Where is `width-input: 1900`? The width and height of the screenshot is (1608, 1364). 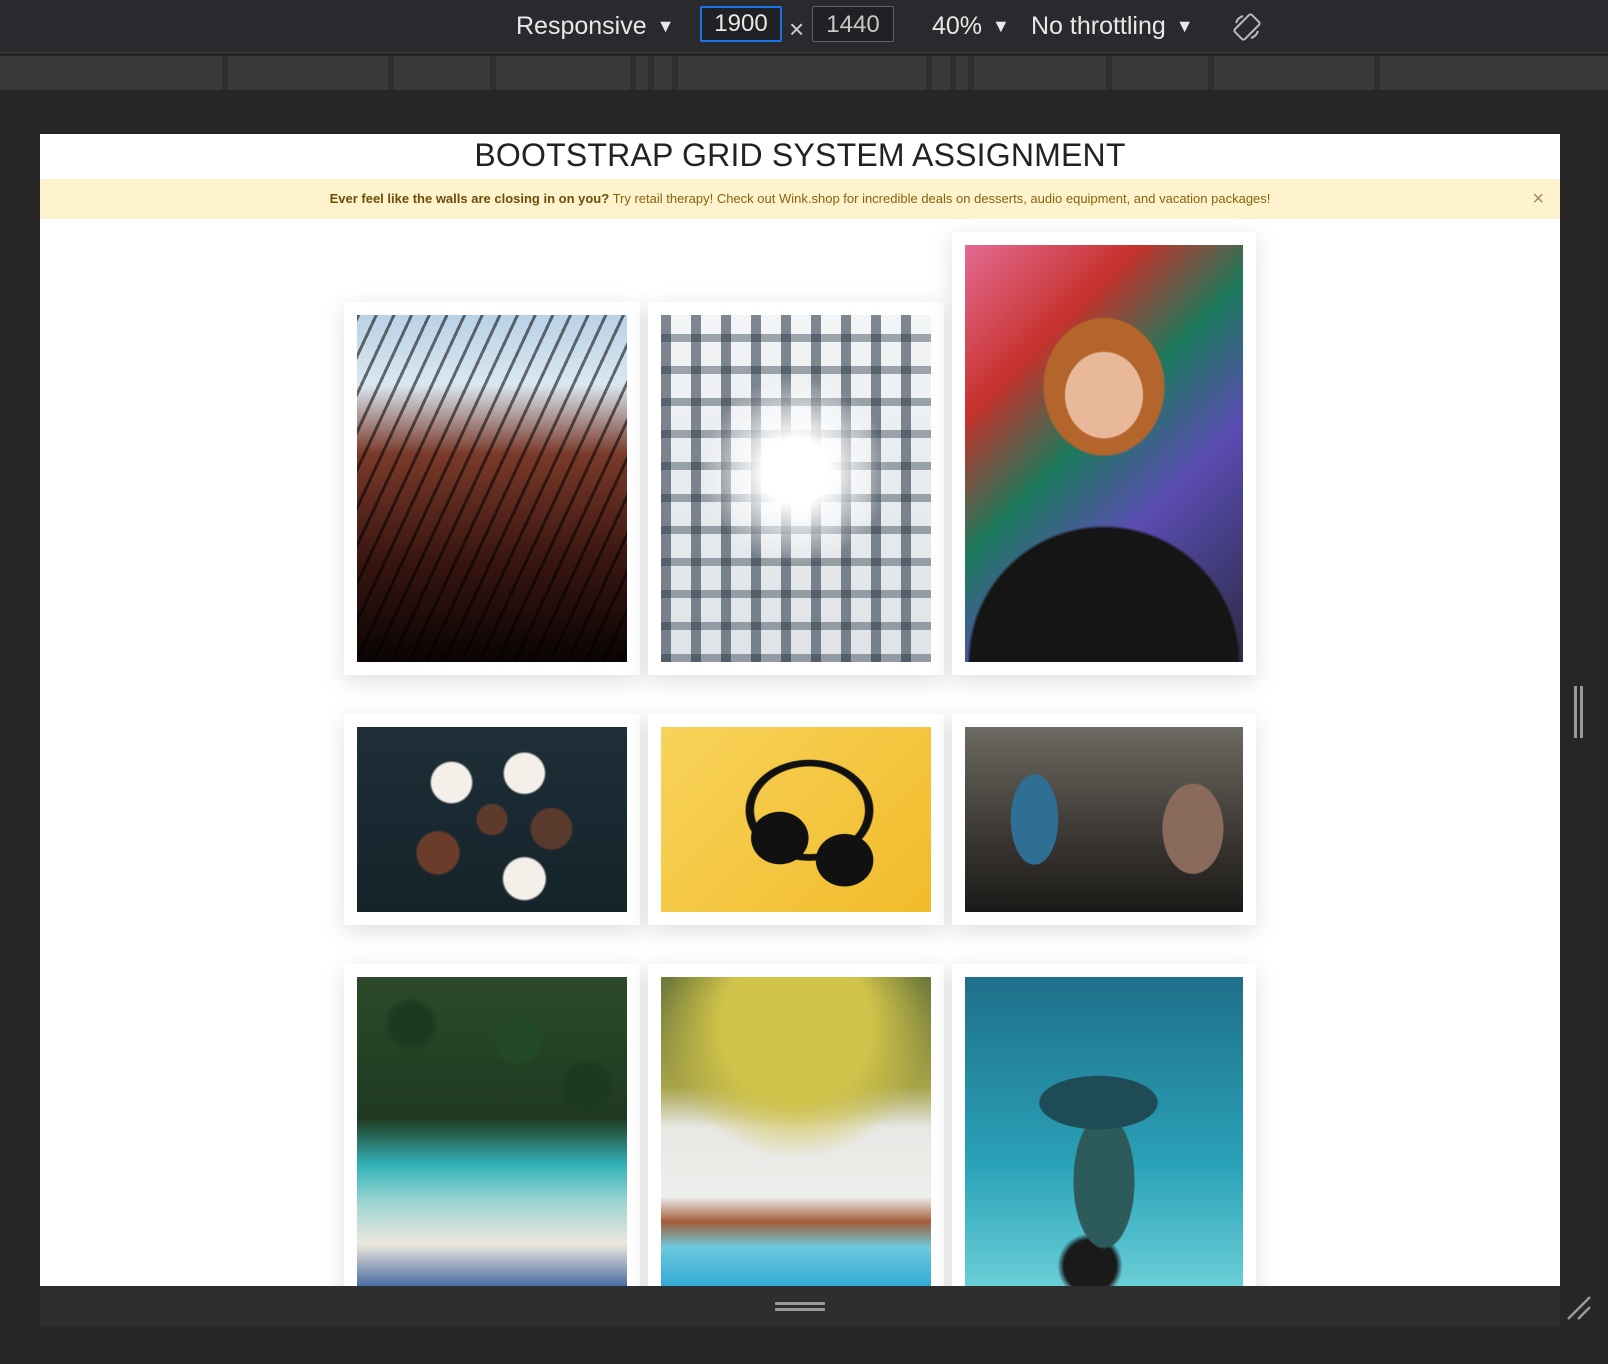 width-input: 1900 is located at coordinates (741, 24).